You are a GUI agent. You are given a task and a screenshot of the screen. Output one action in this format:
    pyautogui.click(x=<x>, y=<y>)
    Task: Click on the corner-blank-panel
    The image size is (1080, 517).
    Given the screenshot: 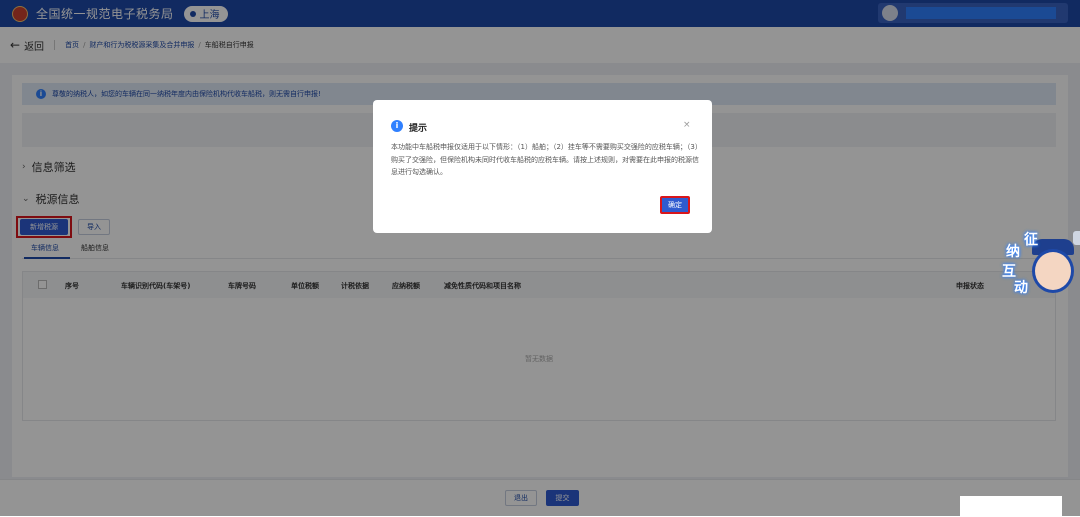 What is the action you would take?
    pyautogui.click(x=1011, y=506)
    